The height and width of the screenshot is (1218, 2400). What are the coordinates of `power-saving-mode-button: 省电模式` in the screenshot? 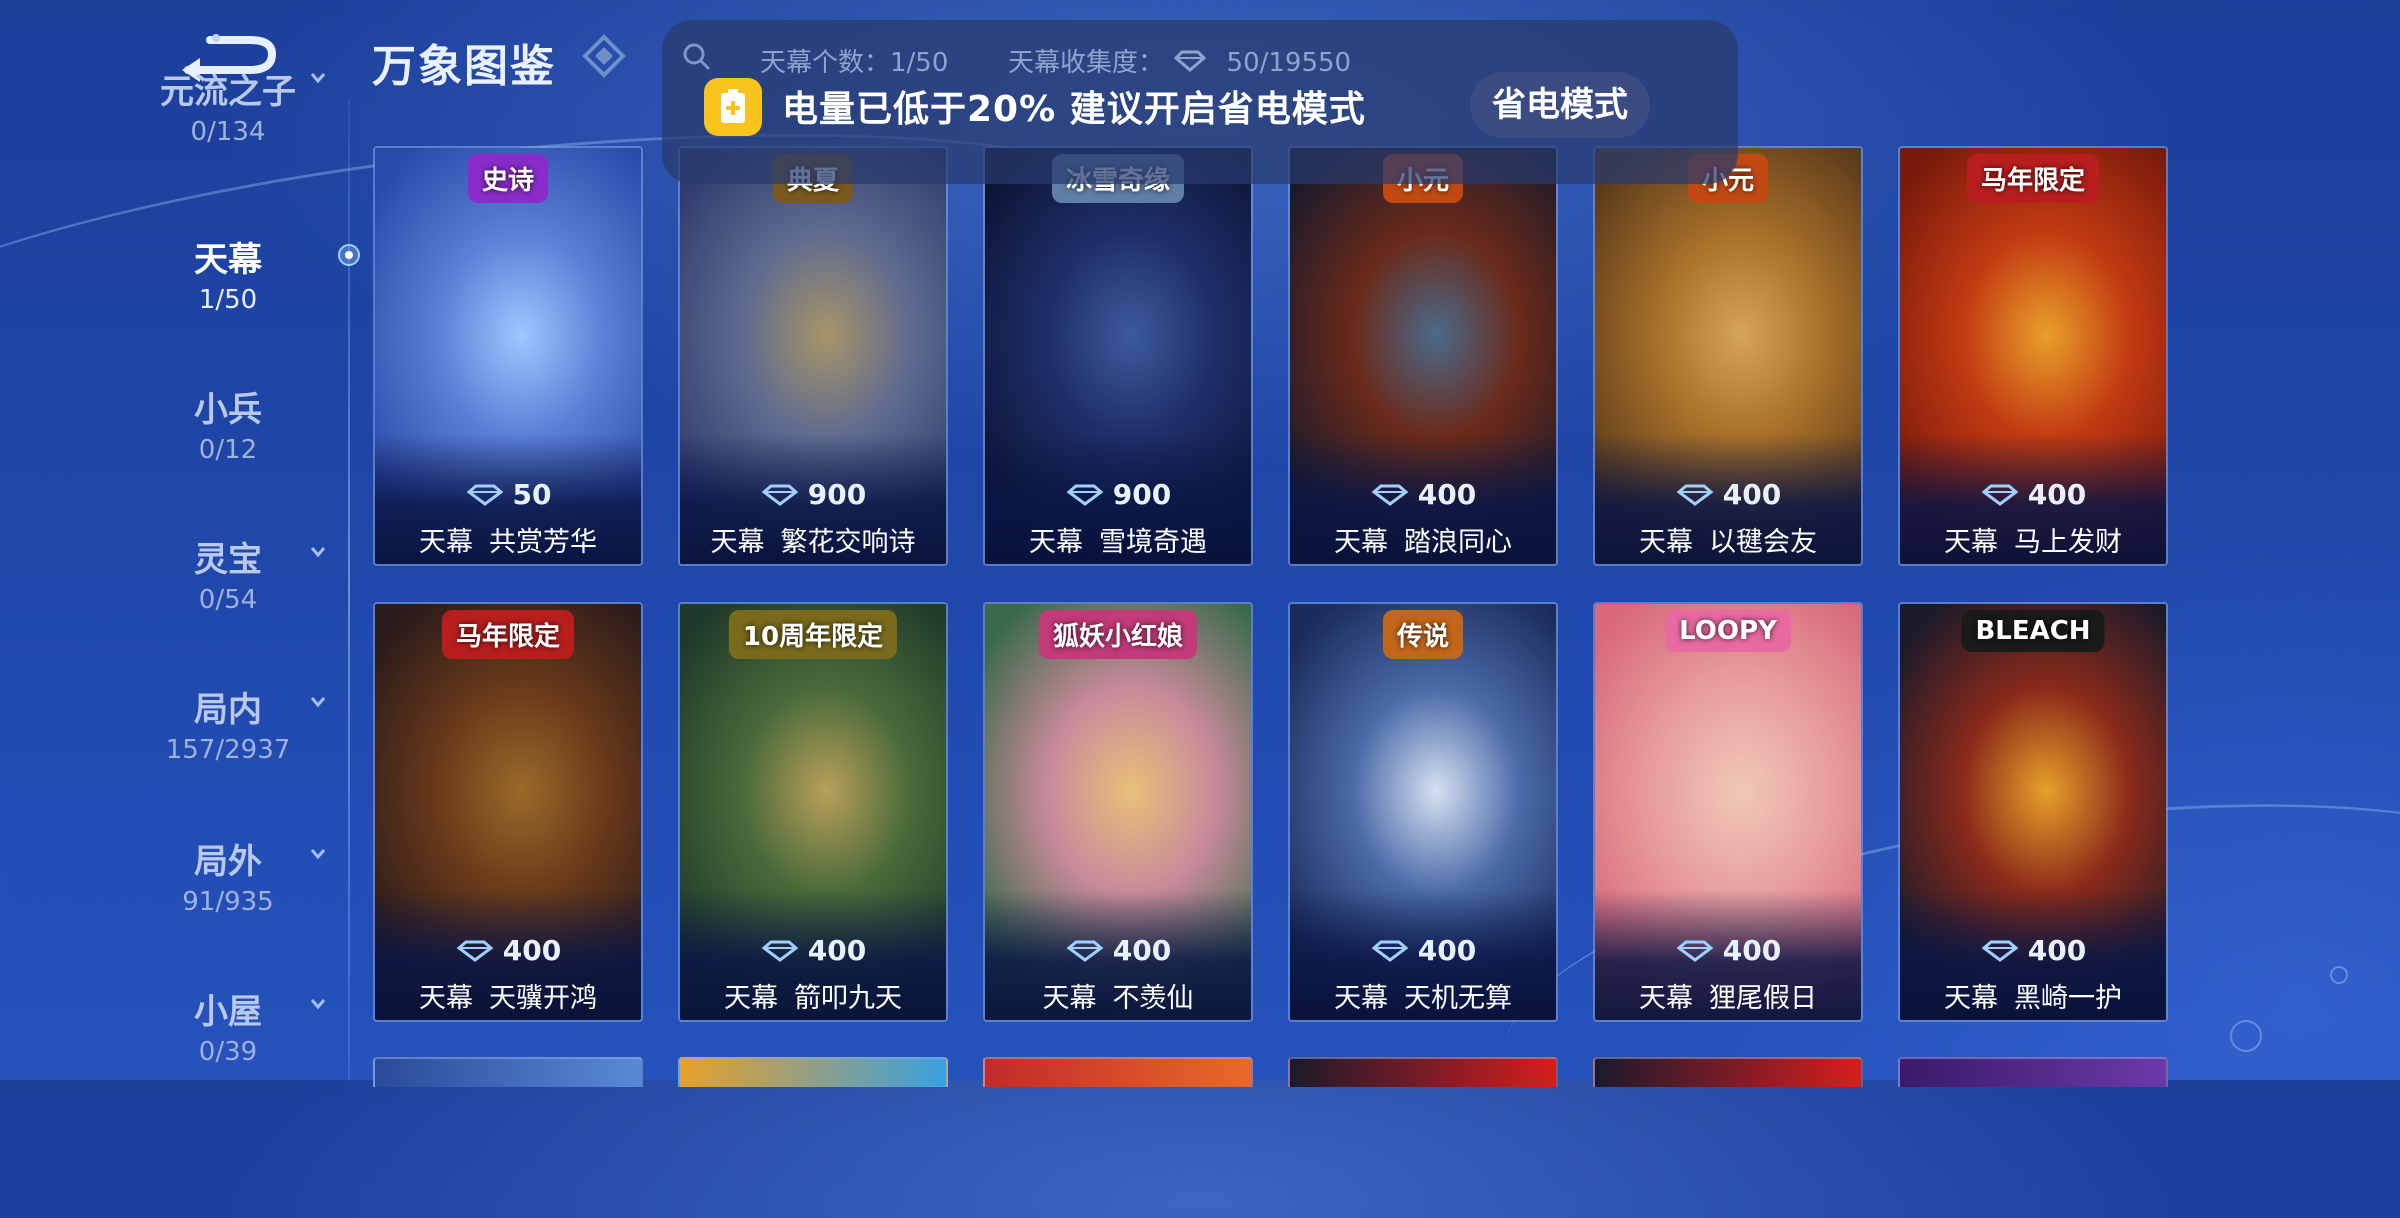 It's located at (1560, 105).